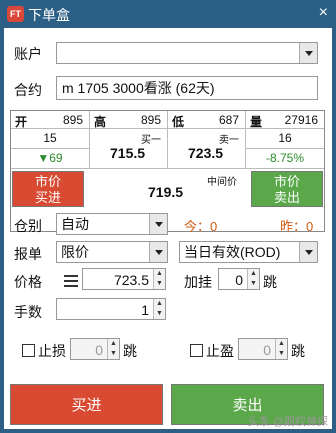  What do you see at coordinates (287, 189) in the screenshot?
I see `market-sell-button: 市价 卖出` at bounding box center [287, 189].